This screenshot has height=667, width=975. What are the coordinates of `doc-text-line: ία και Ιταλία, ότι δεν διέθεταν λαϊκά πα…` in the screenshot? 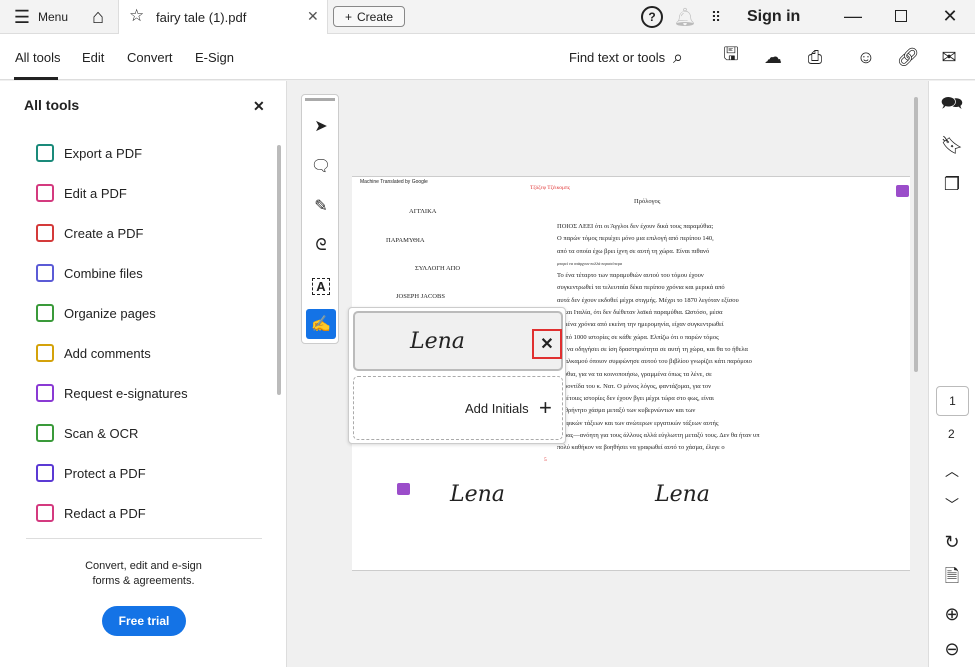 It's located at (640, 313).